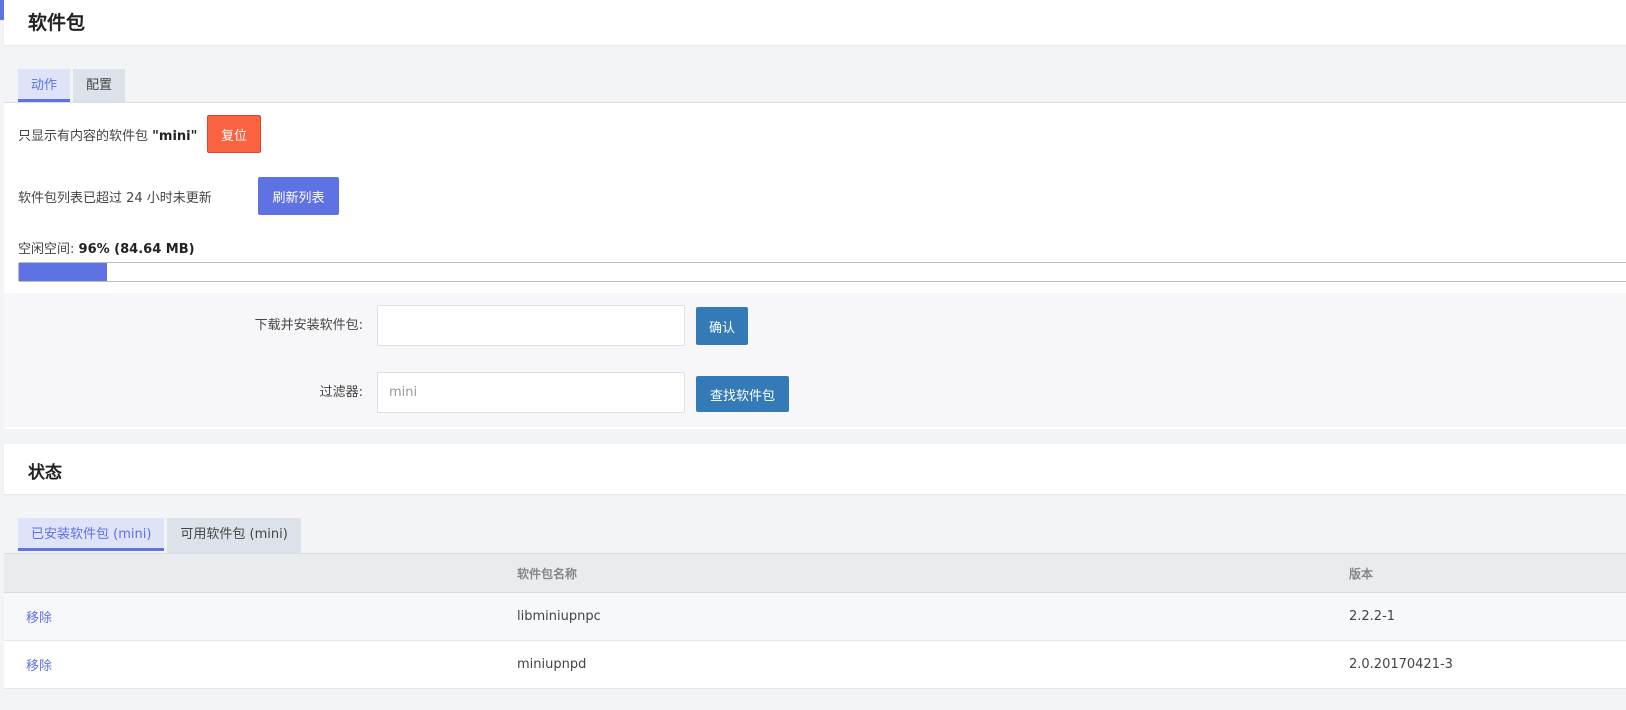 Image resolution: width=1626 pixels, height=710 pixels. What do you see at coordinates (308, 325) in the screenshot?
I see `install-label: 下载并安装软件包:` at bounding box center [308, 325].